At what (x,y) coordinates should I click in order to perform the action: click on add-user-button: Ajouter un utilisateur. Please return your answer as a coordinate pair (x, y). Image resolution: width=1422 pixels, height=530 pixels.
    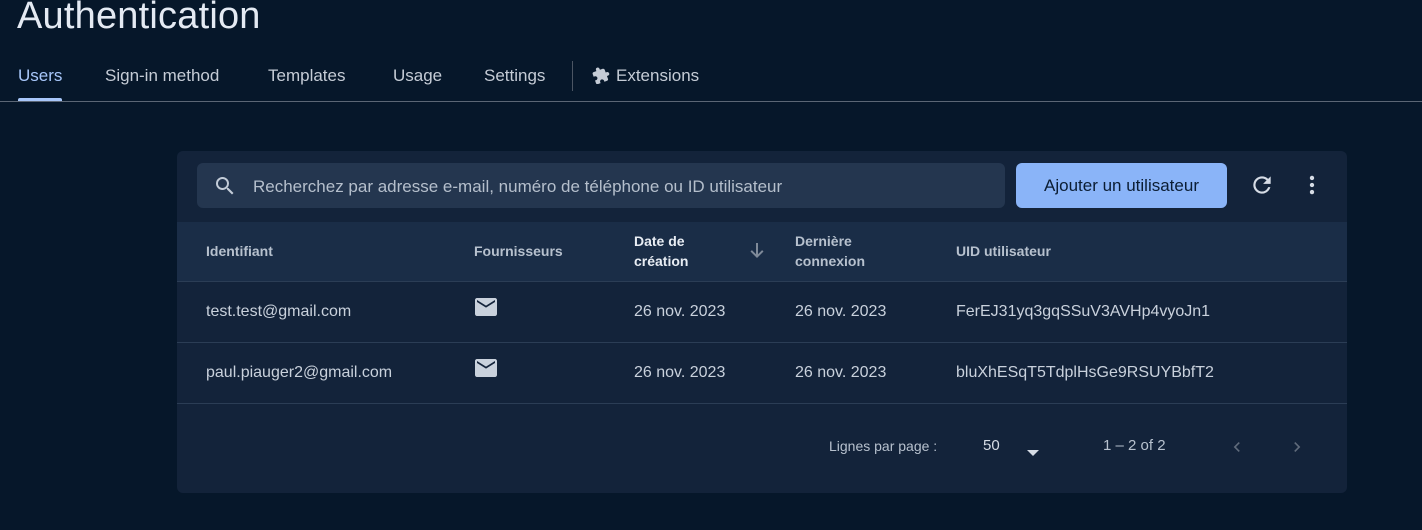
    Looking at the image, I should click on (1121, 185).